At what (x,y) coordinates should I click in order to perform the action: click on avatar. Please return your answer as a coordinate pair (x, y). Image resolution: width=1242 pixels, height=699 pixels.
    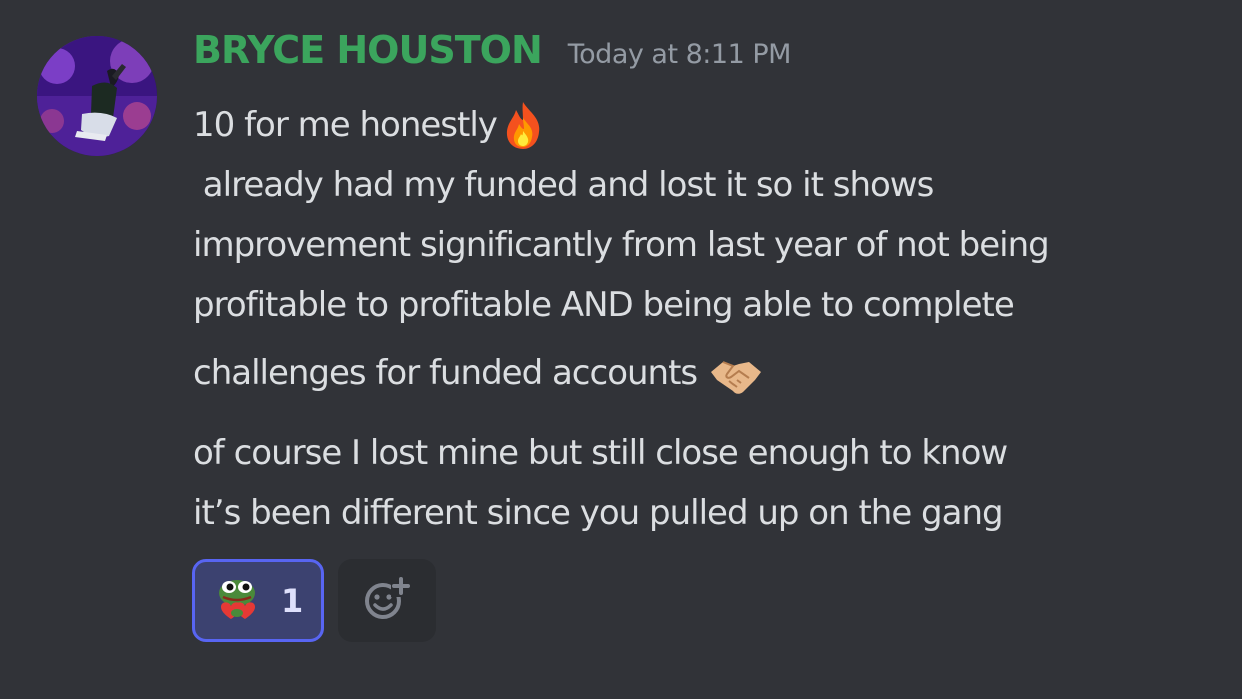
    Looking at the image, I should click on (97, 96).